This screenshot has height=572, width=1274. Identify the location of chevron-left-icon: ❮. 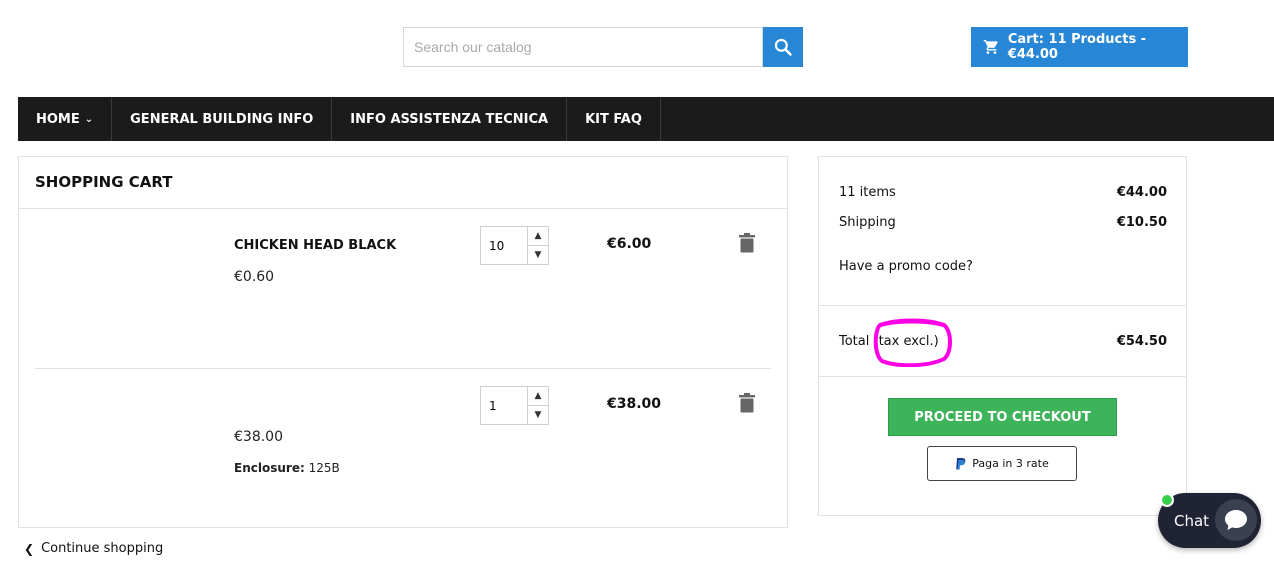
(29, 548).